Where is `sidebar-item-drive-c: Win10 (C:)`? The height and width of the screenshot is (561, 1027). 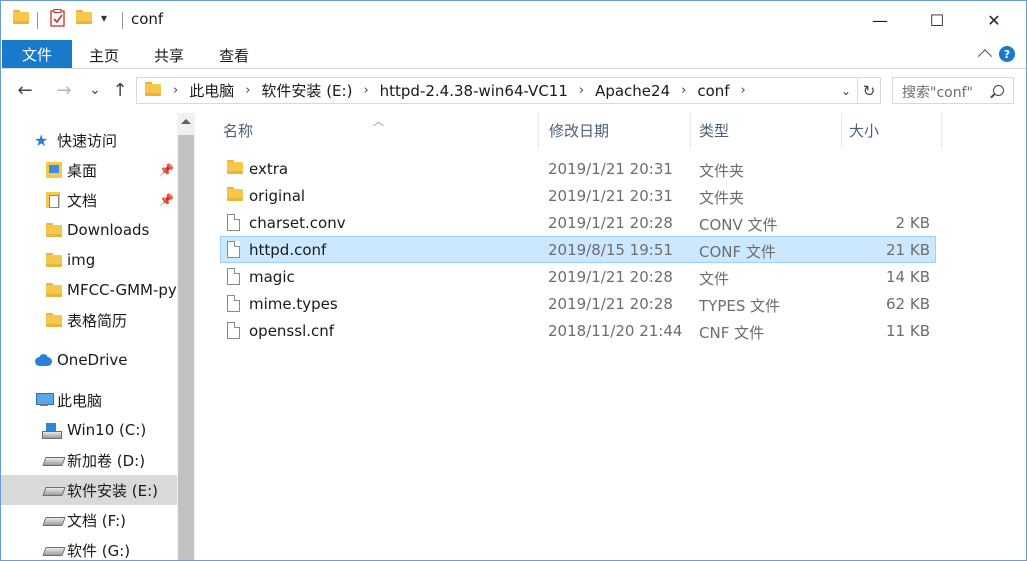 sidebar-item-drive-c: Win10 (C:) is located at coordinates (89, 430).